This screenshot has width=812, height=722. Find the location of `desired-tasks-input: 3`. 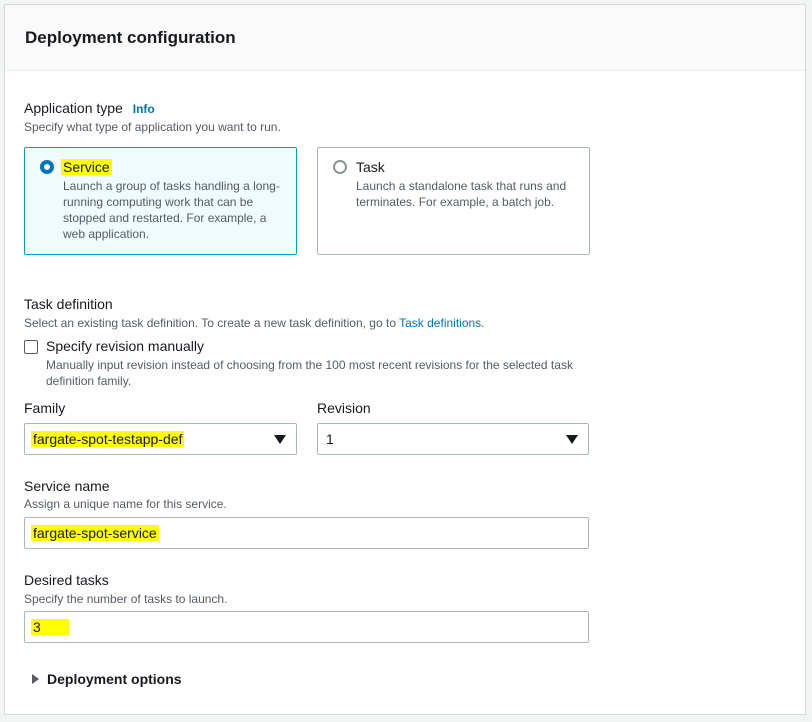

desired-tasks-input: 3 is located at coordinates (306, 627).